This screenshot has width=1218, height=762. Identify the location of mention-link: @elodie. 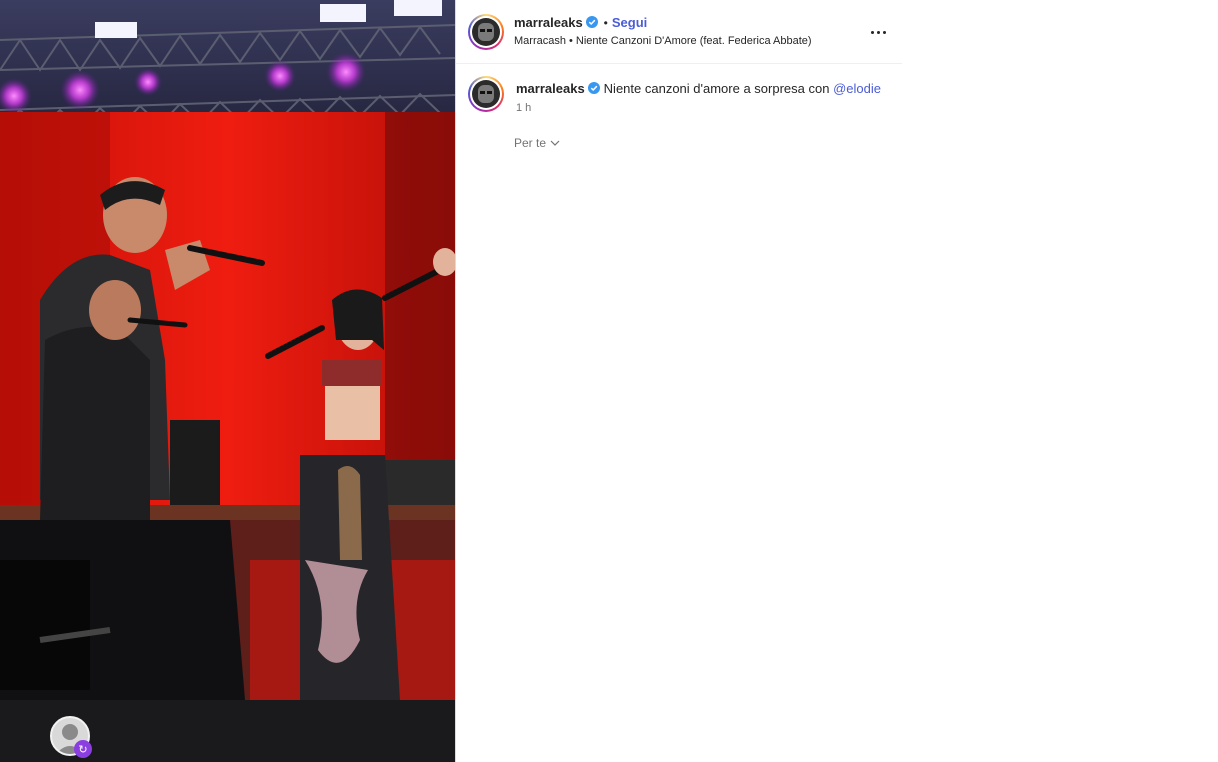
(857, 88).